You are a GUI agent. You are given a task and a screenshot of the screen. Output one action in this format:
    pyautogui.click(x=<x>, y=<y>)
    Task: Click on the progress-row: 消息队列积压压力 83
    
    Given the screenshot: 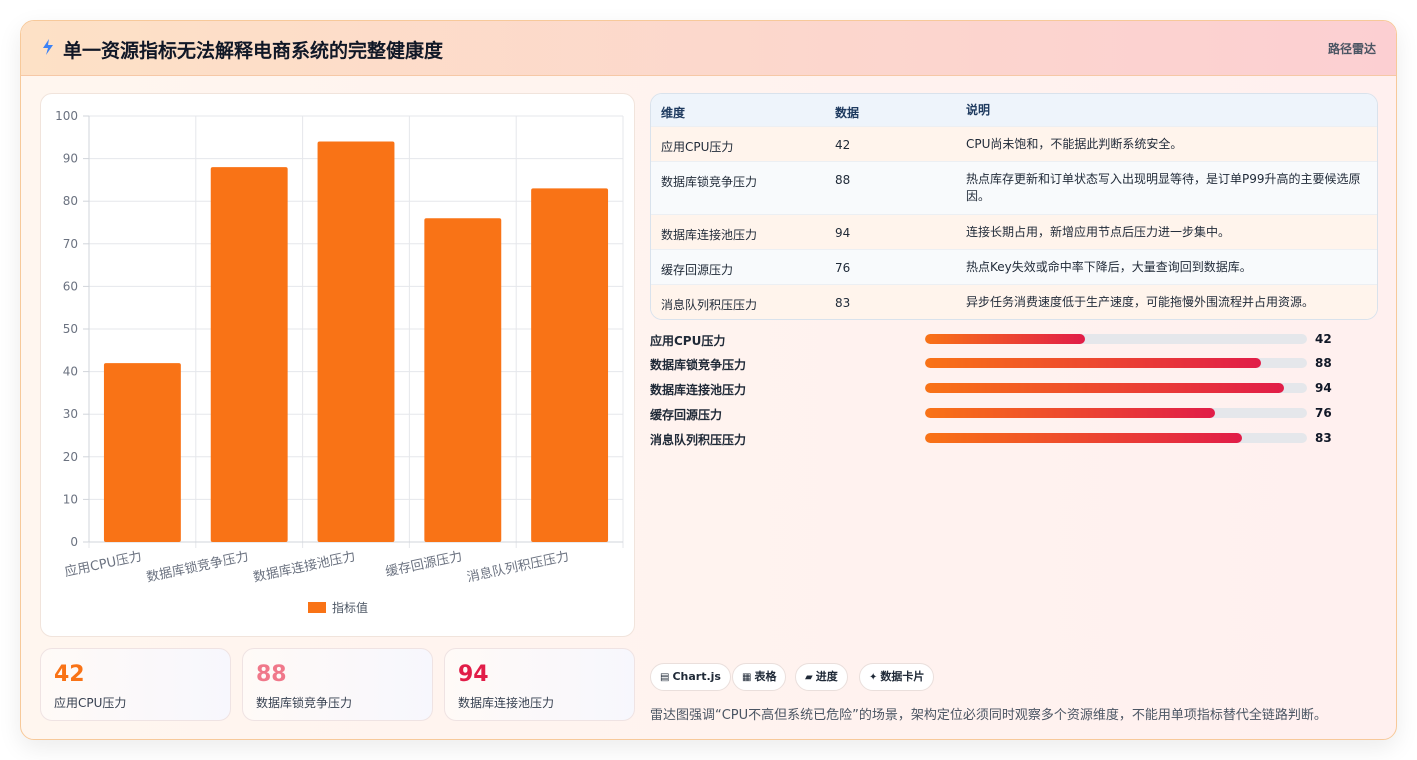 What is the action you would take?
    pyautogui.click(x=1000, y=439)
    